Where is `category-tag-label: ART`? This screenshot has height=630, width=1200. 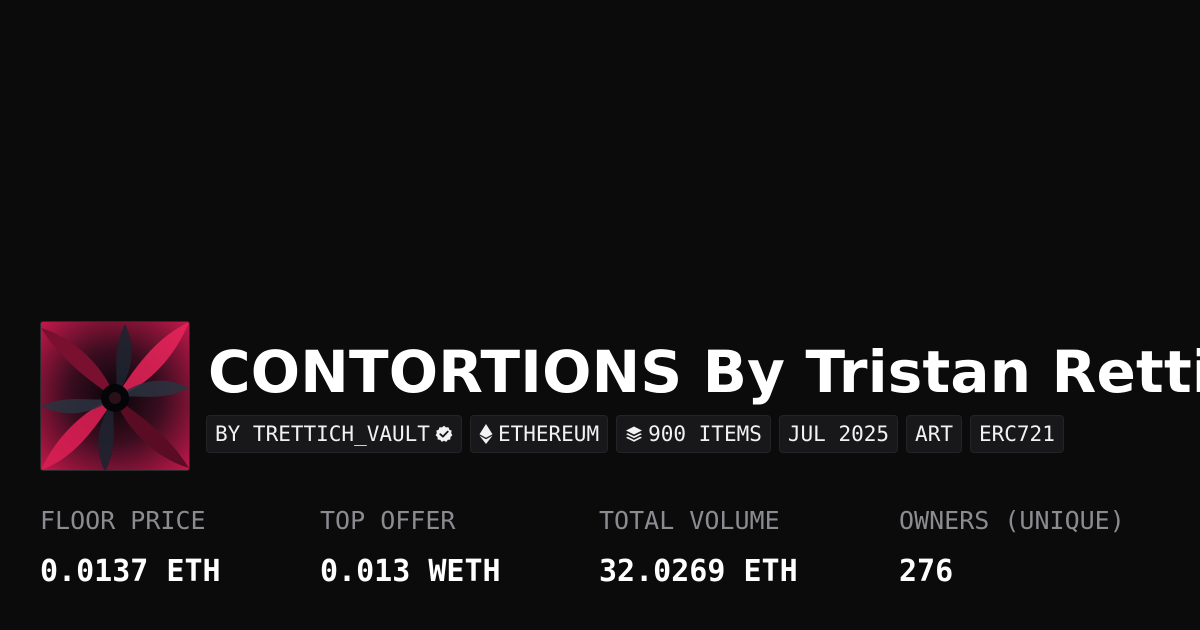 category-tag-label: ART is located at coordinates (934, 434).